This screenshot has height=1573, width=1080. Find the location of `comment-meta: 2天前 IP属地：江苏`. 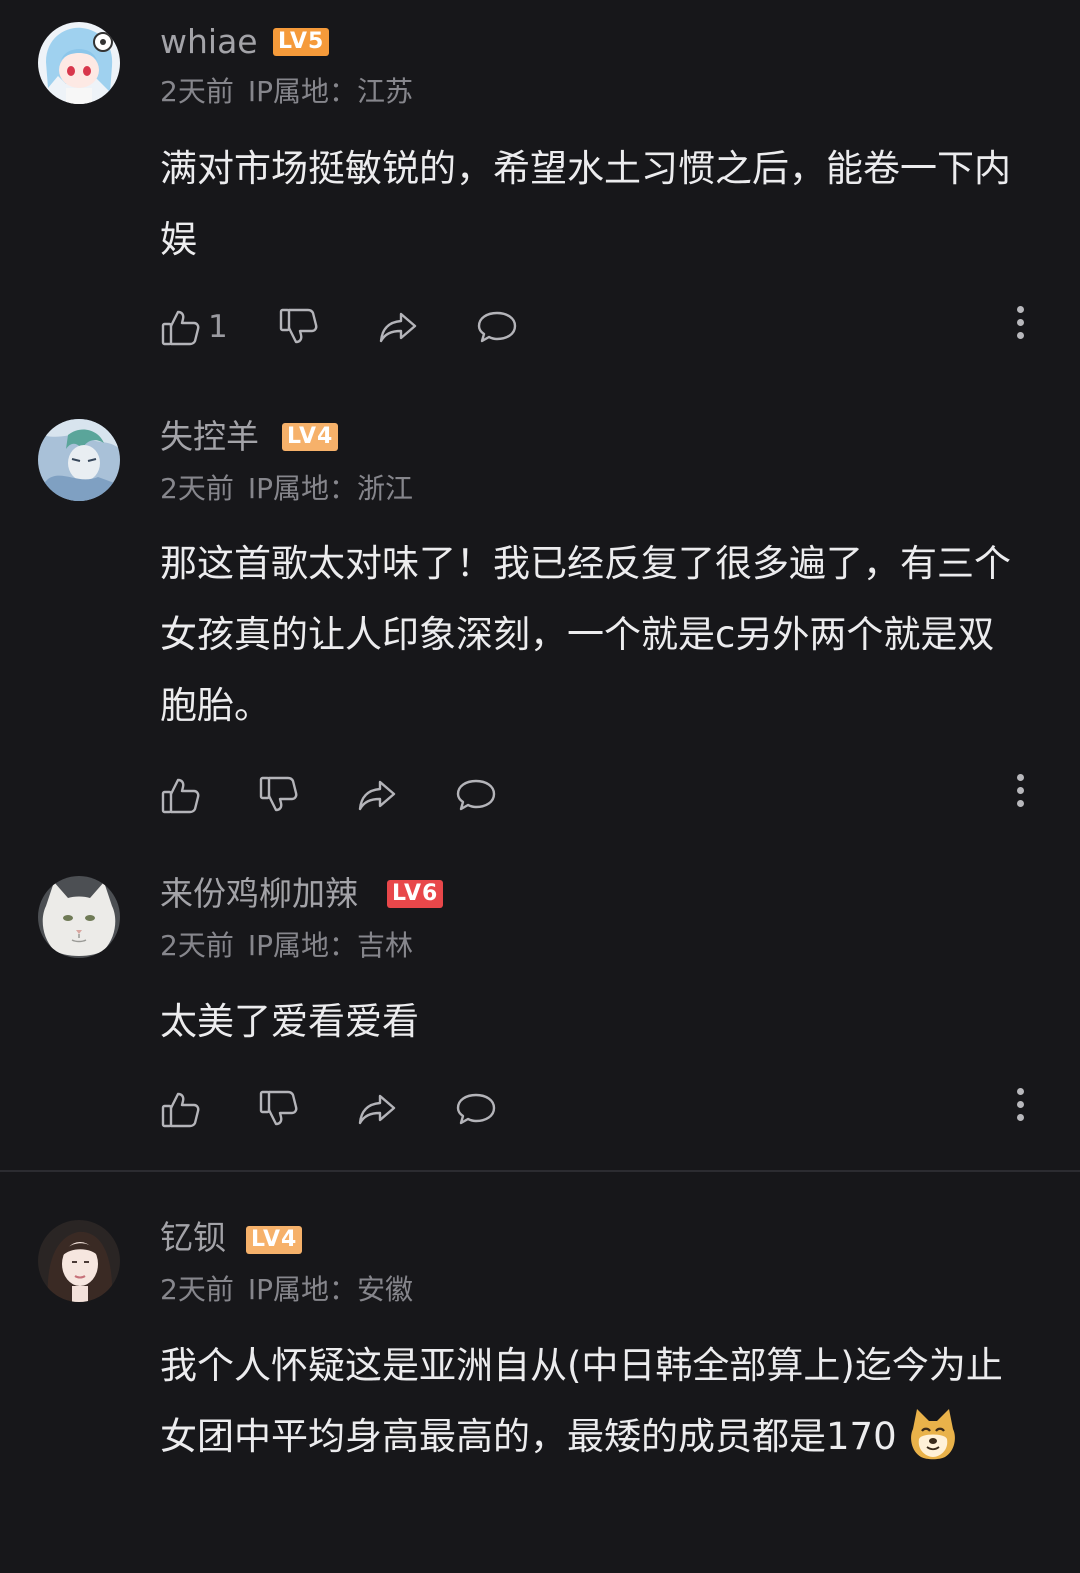

comment-meta: 2天前 IP属地：江苏 is located at coordinates (286, 92).